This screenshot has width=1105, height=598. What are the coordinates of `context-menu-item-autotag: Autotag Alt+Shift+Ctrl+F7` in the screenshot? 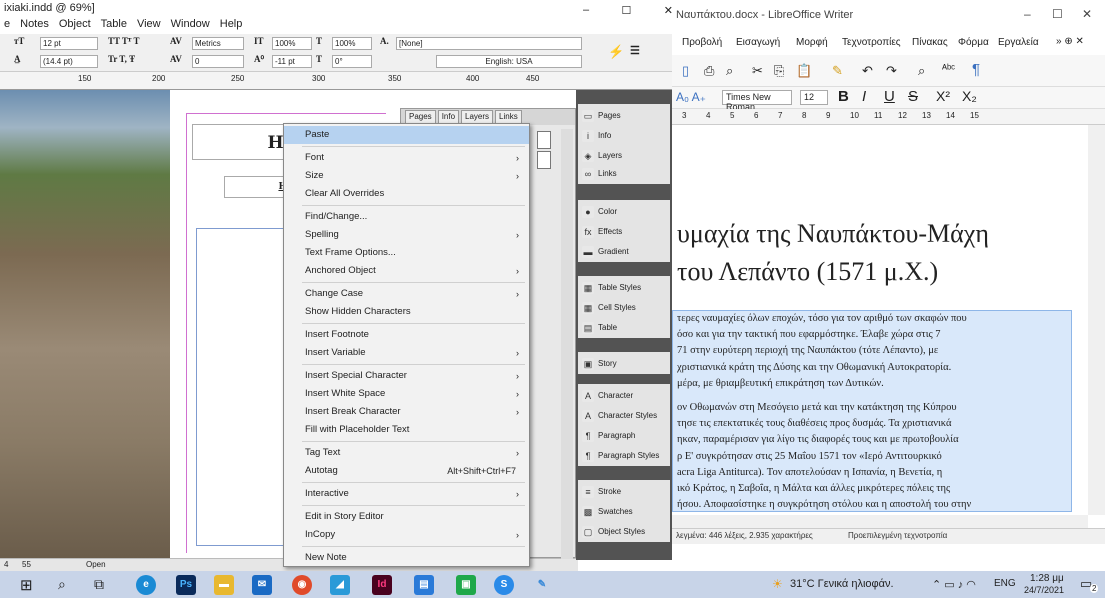 It's located at (406, 471).